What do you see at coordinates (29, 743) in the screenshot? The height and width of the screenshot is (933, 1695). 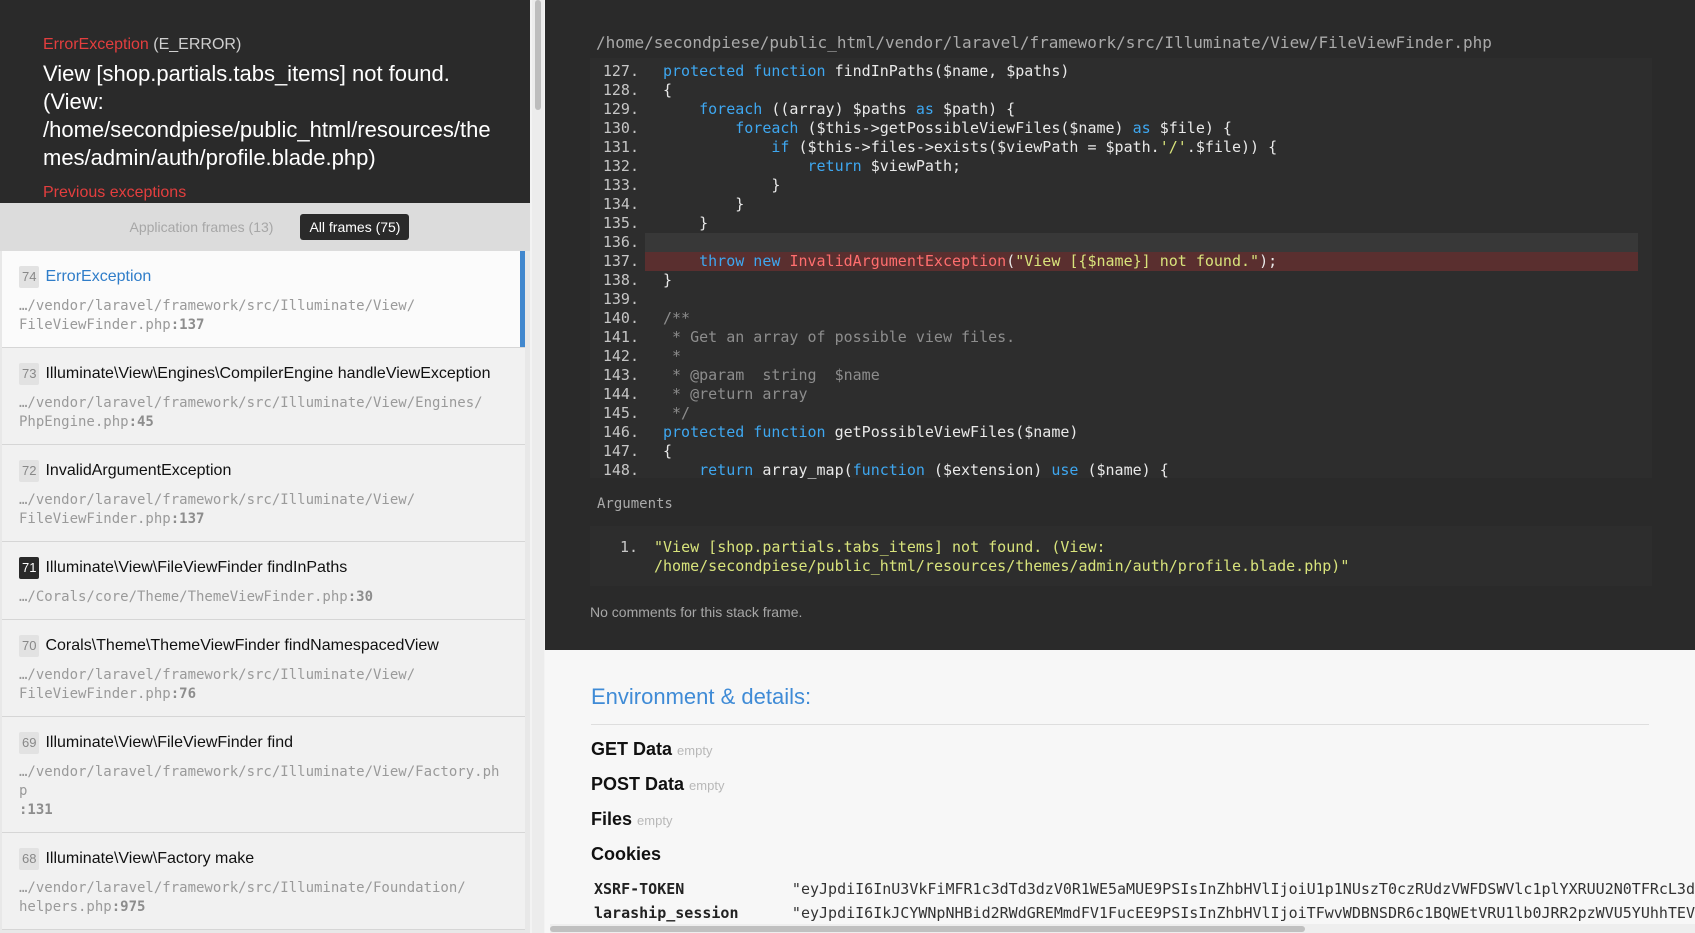 I see `frame-index: 69` at bounding box center [29, 743].